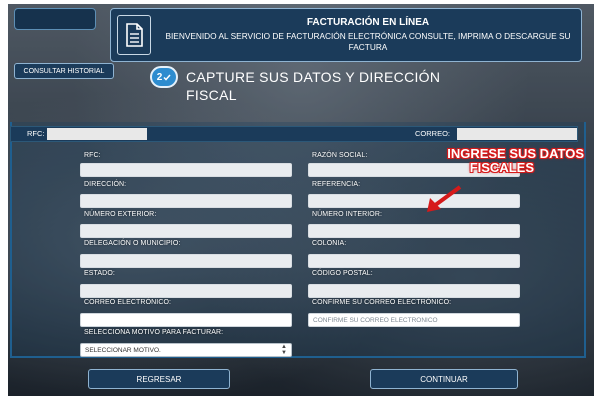 The height and width of the screenshot is (400, 600). I want to click on rfc-input, so click(186, 170).